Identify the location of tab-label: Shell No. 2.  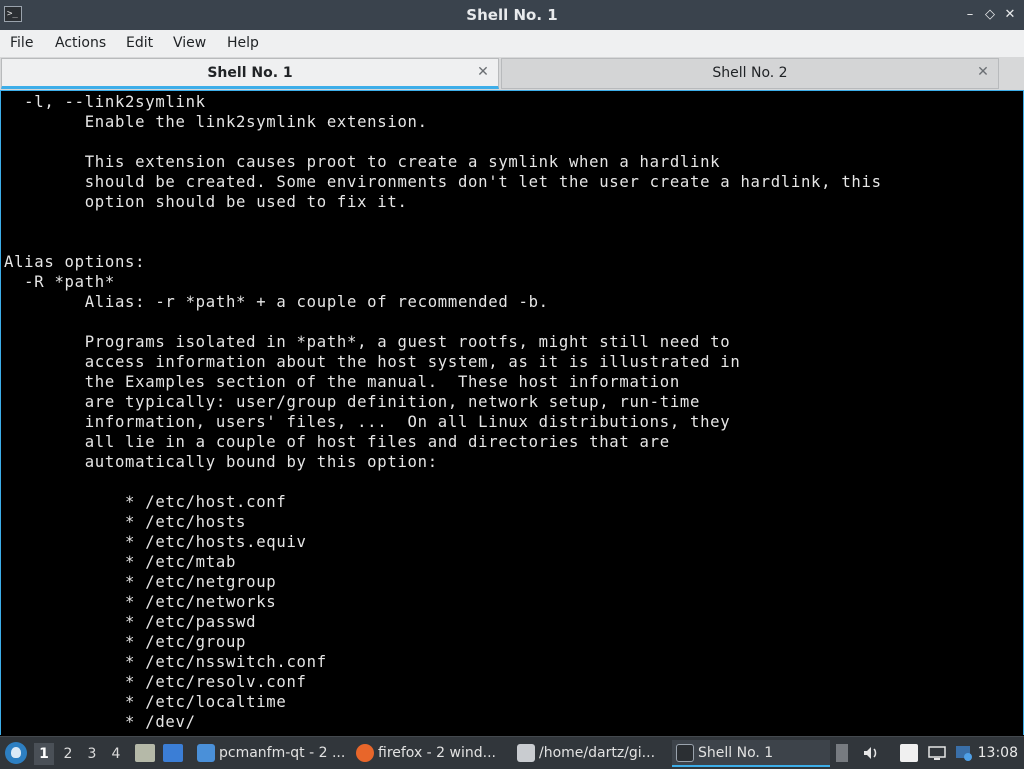
(750, 73).